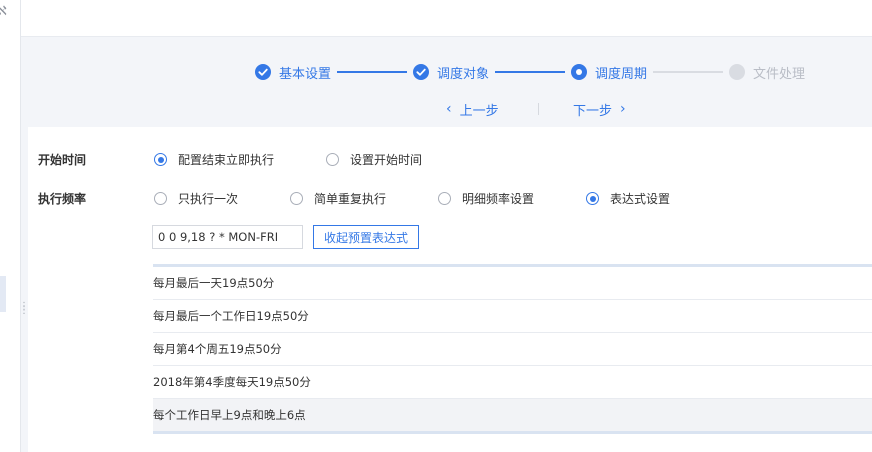 Image resolution: width=872 pixels, height=452 pixels. I want to click on preset-item: 每月第4个周五19点50分, so click(512, 349).